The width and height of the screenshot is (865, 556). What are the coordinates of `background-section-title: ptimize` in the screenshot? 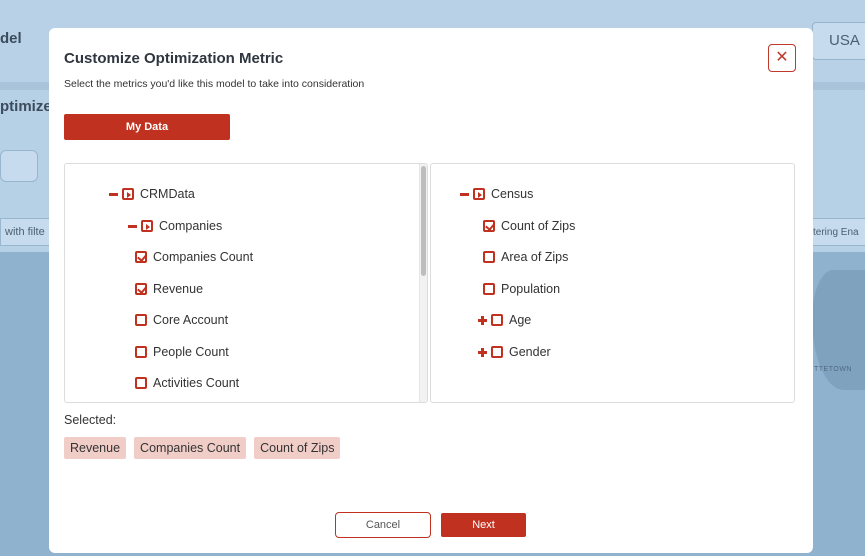 It's located at (26, 106).